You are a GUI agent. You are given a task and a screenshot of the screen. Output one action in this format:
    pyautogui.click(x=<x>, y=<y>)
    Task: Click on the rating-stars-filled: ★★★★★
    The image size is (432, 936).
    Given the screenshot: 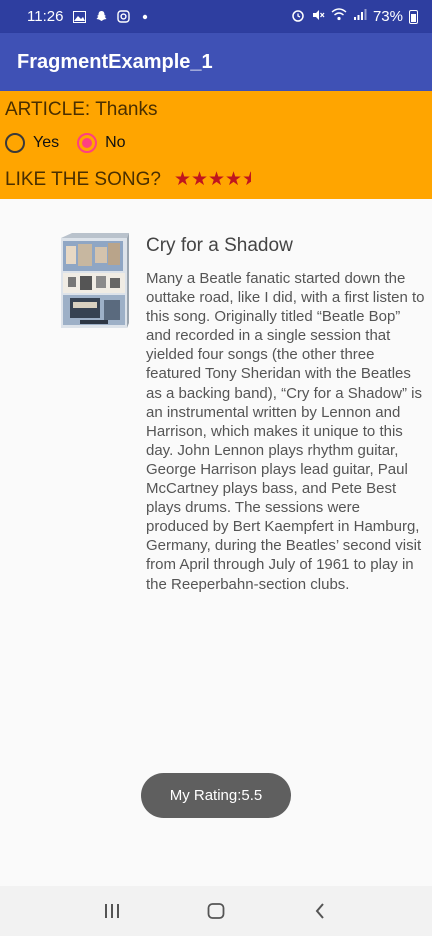 What is the action you would take?
    pyautogui.click(x=212, y=180)
    